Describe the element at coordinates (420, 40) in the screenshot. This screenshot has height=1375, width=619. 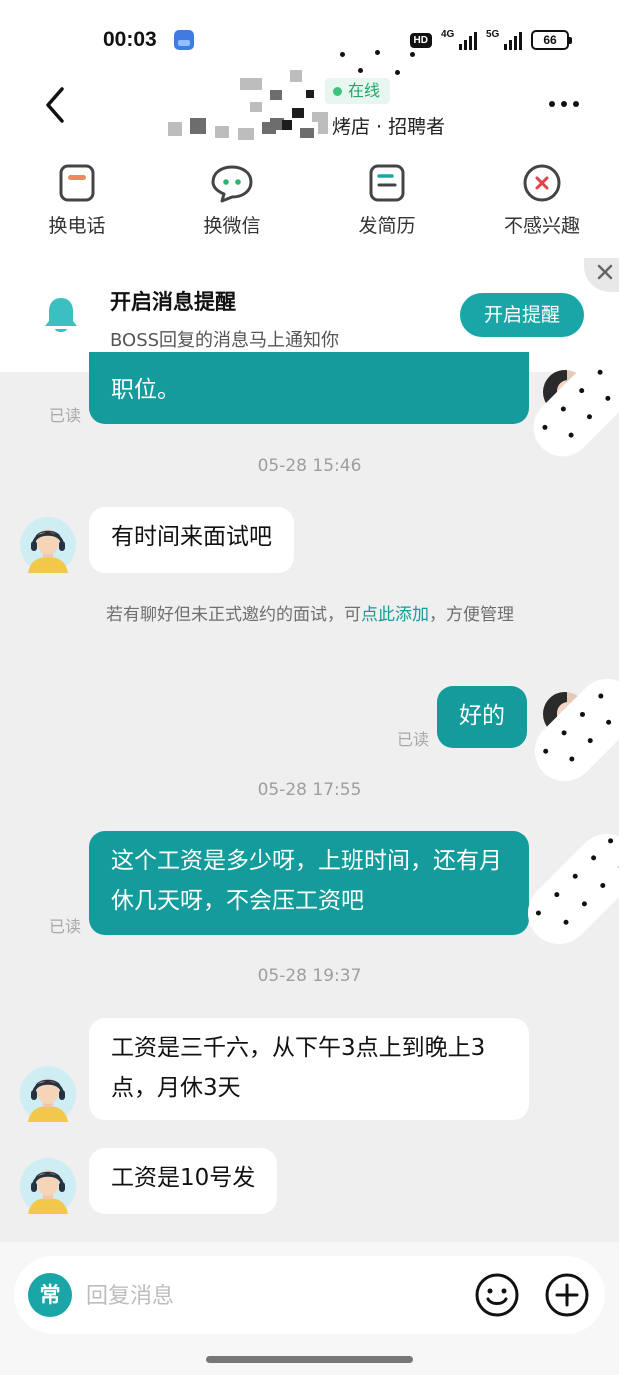
I see `hd-voice-icon: HD` at that location.